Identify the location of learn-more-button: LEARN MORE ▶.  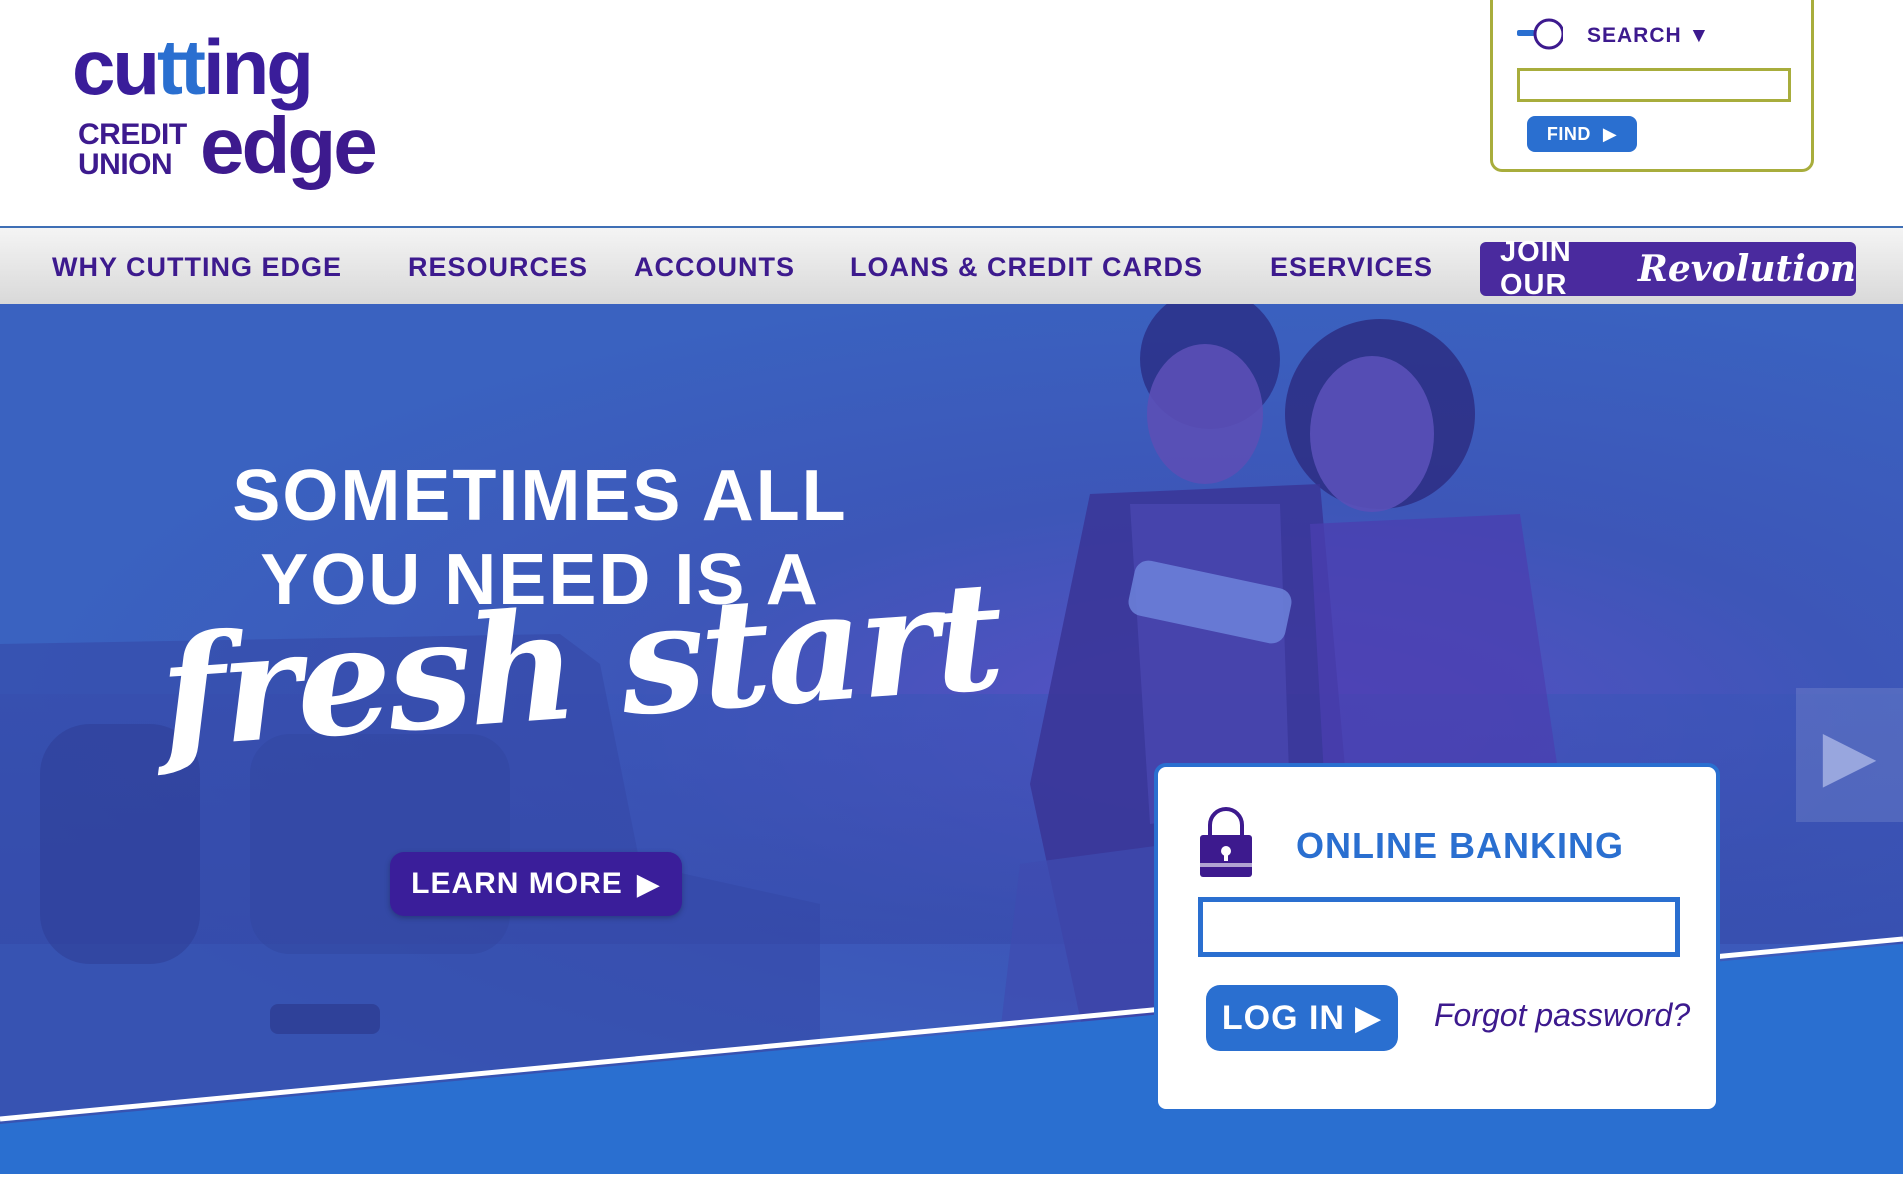
(536, 884).